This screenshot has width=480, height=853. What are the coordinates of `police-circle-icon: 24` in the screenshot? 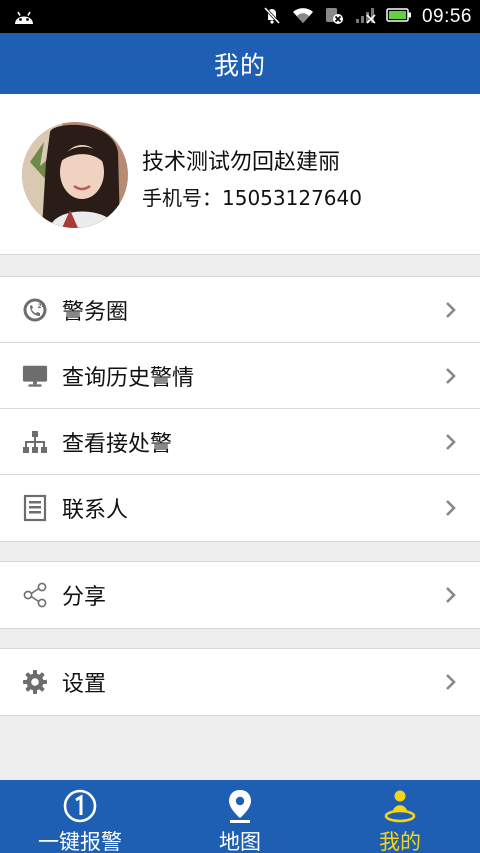 It's located at (35, 310).